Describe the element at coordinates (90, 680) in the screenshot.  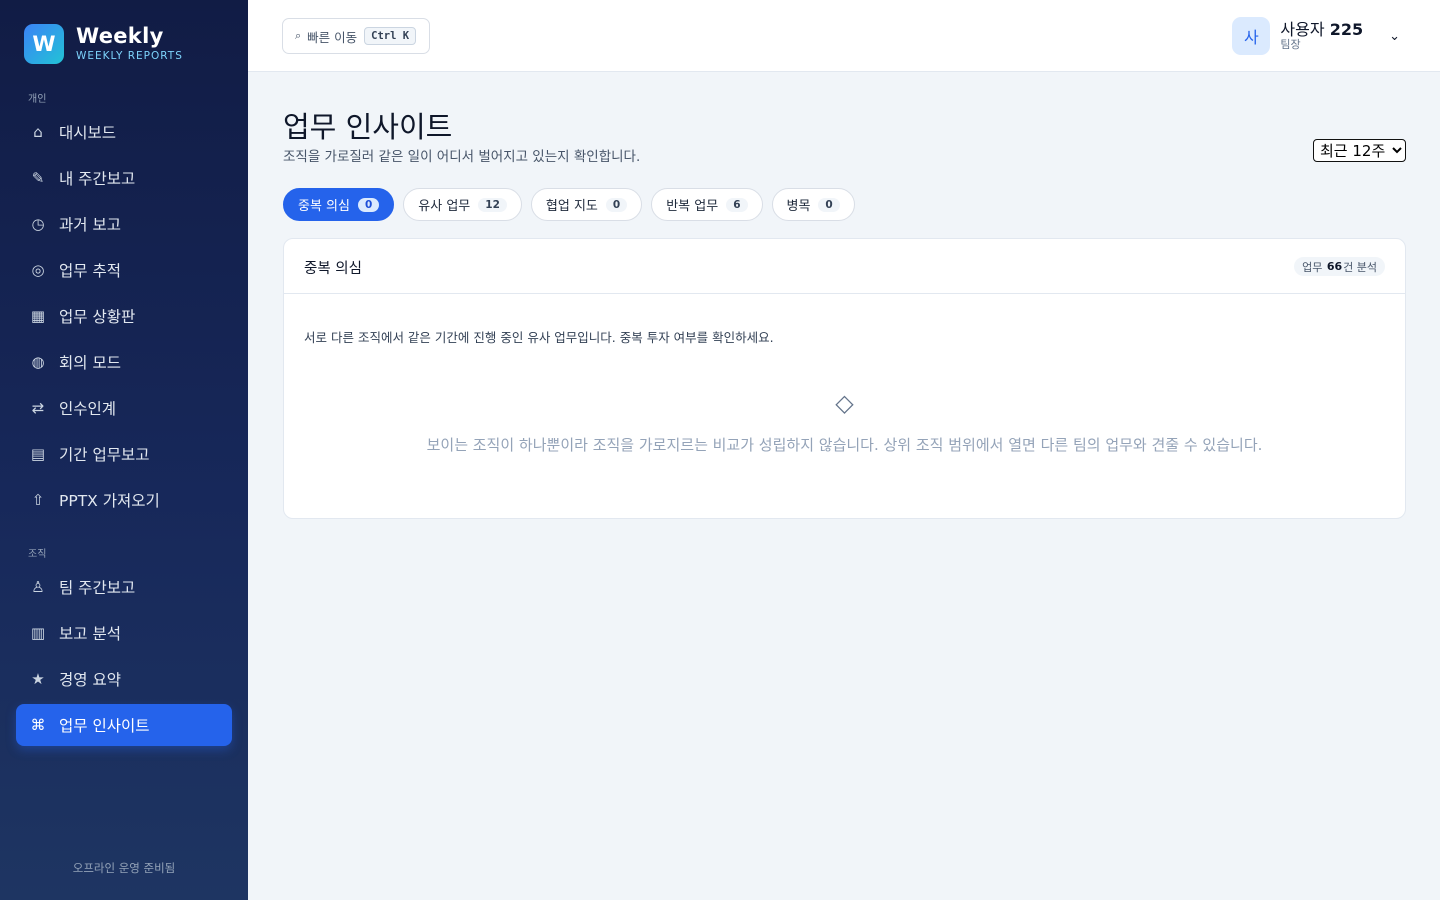
I see `sidebar-item-label: 경영 요약` at that location.